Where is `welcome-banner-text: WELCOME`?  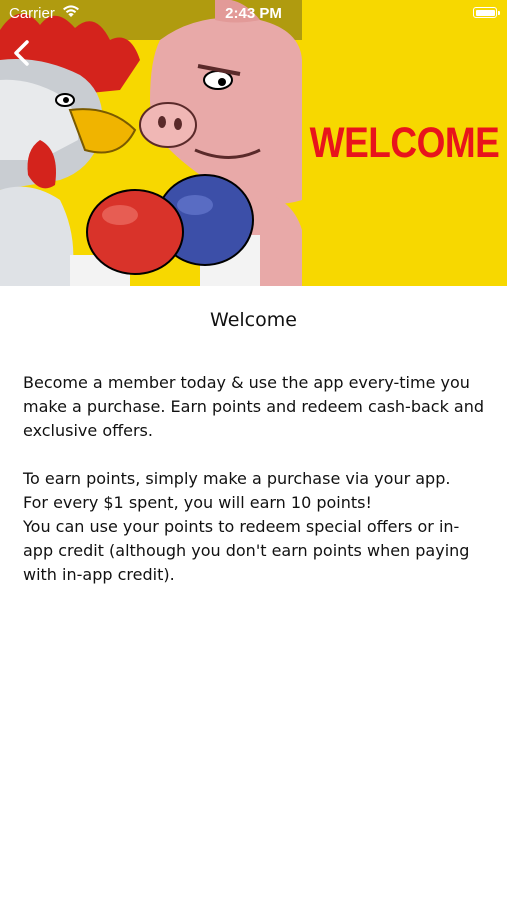
welcome-banner-text: WELCOME is located at coordinates (404, 142).